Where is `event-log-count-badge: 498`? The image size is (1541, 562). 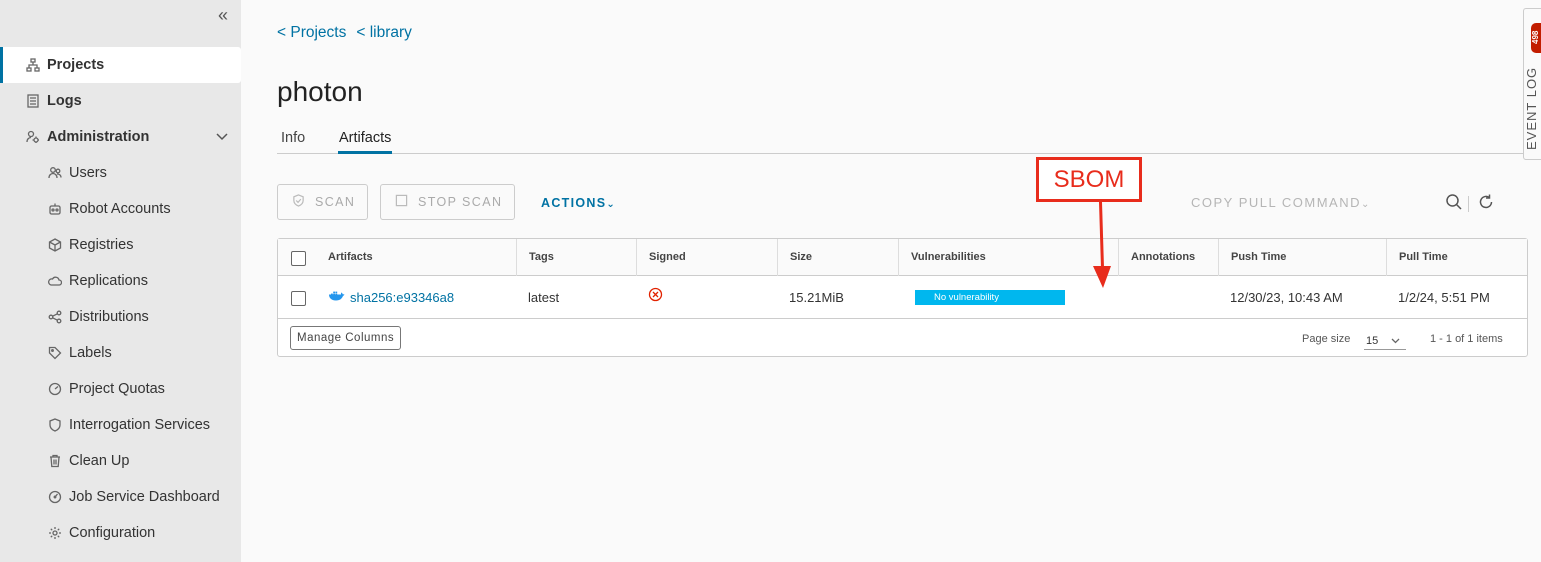
event-log-count-badge: 498 is located at coordinates (1536, 38).